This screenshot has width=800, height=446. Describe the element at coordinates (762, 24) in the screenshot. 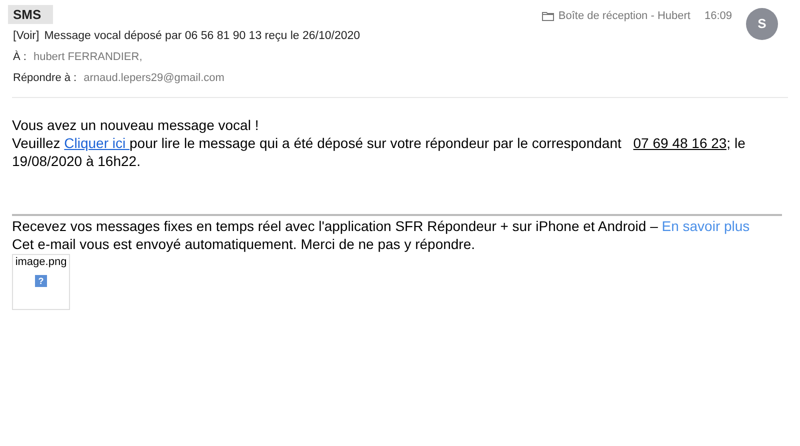

I see `sender-avatar: S` at that location.